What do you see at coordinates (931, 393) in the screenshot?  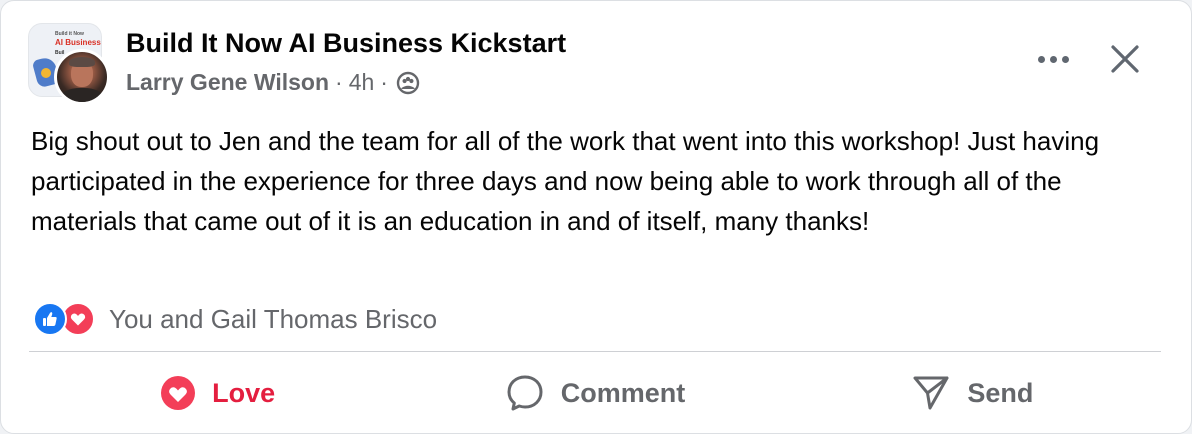 I see `send-icon` at bounding box center [931, 393].